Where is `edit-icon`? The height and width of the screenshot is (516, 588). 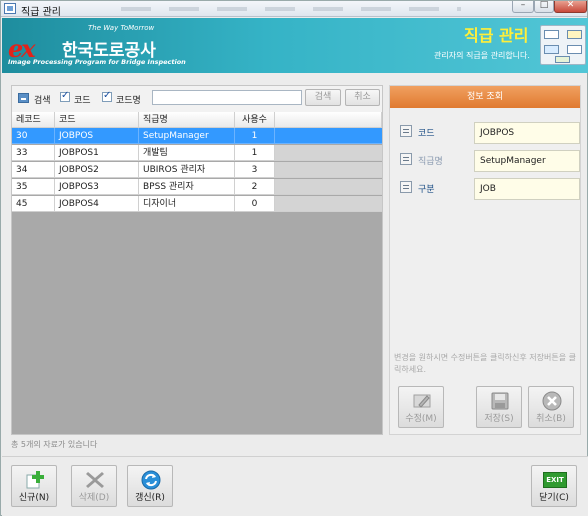
edit-icon is located at coordinates (422, 401).